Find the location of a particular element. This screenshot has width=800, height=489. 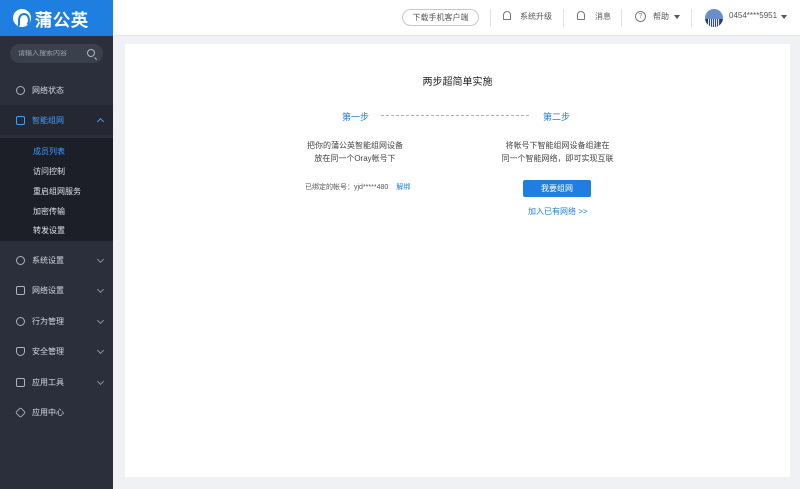

sidebar-item-label: 网络设置 is located at coordinates (48, 290).